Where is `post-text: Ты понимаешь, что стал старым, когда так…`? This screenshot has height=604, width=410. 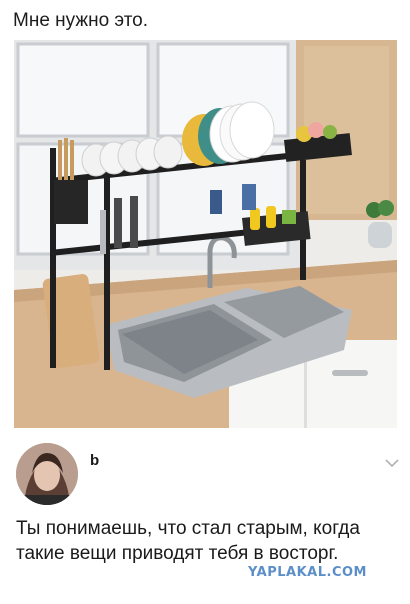 post-text: Ты понимаешь, что стал старым, когда так… is located at coordinates (188, 541).